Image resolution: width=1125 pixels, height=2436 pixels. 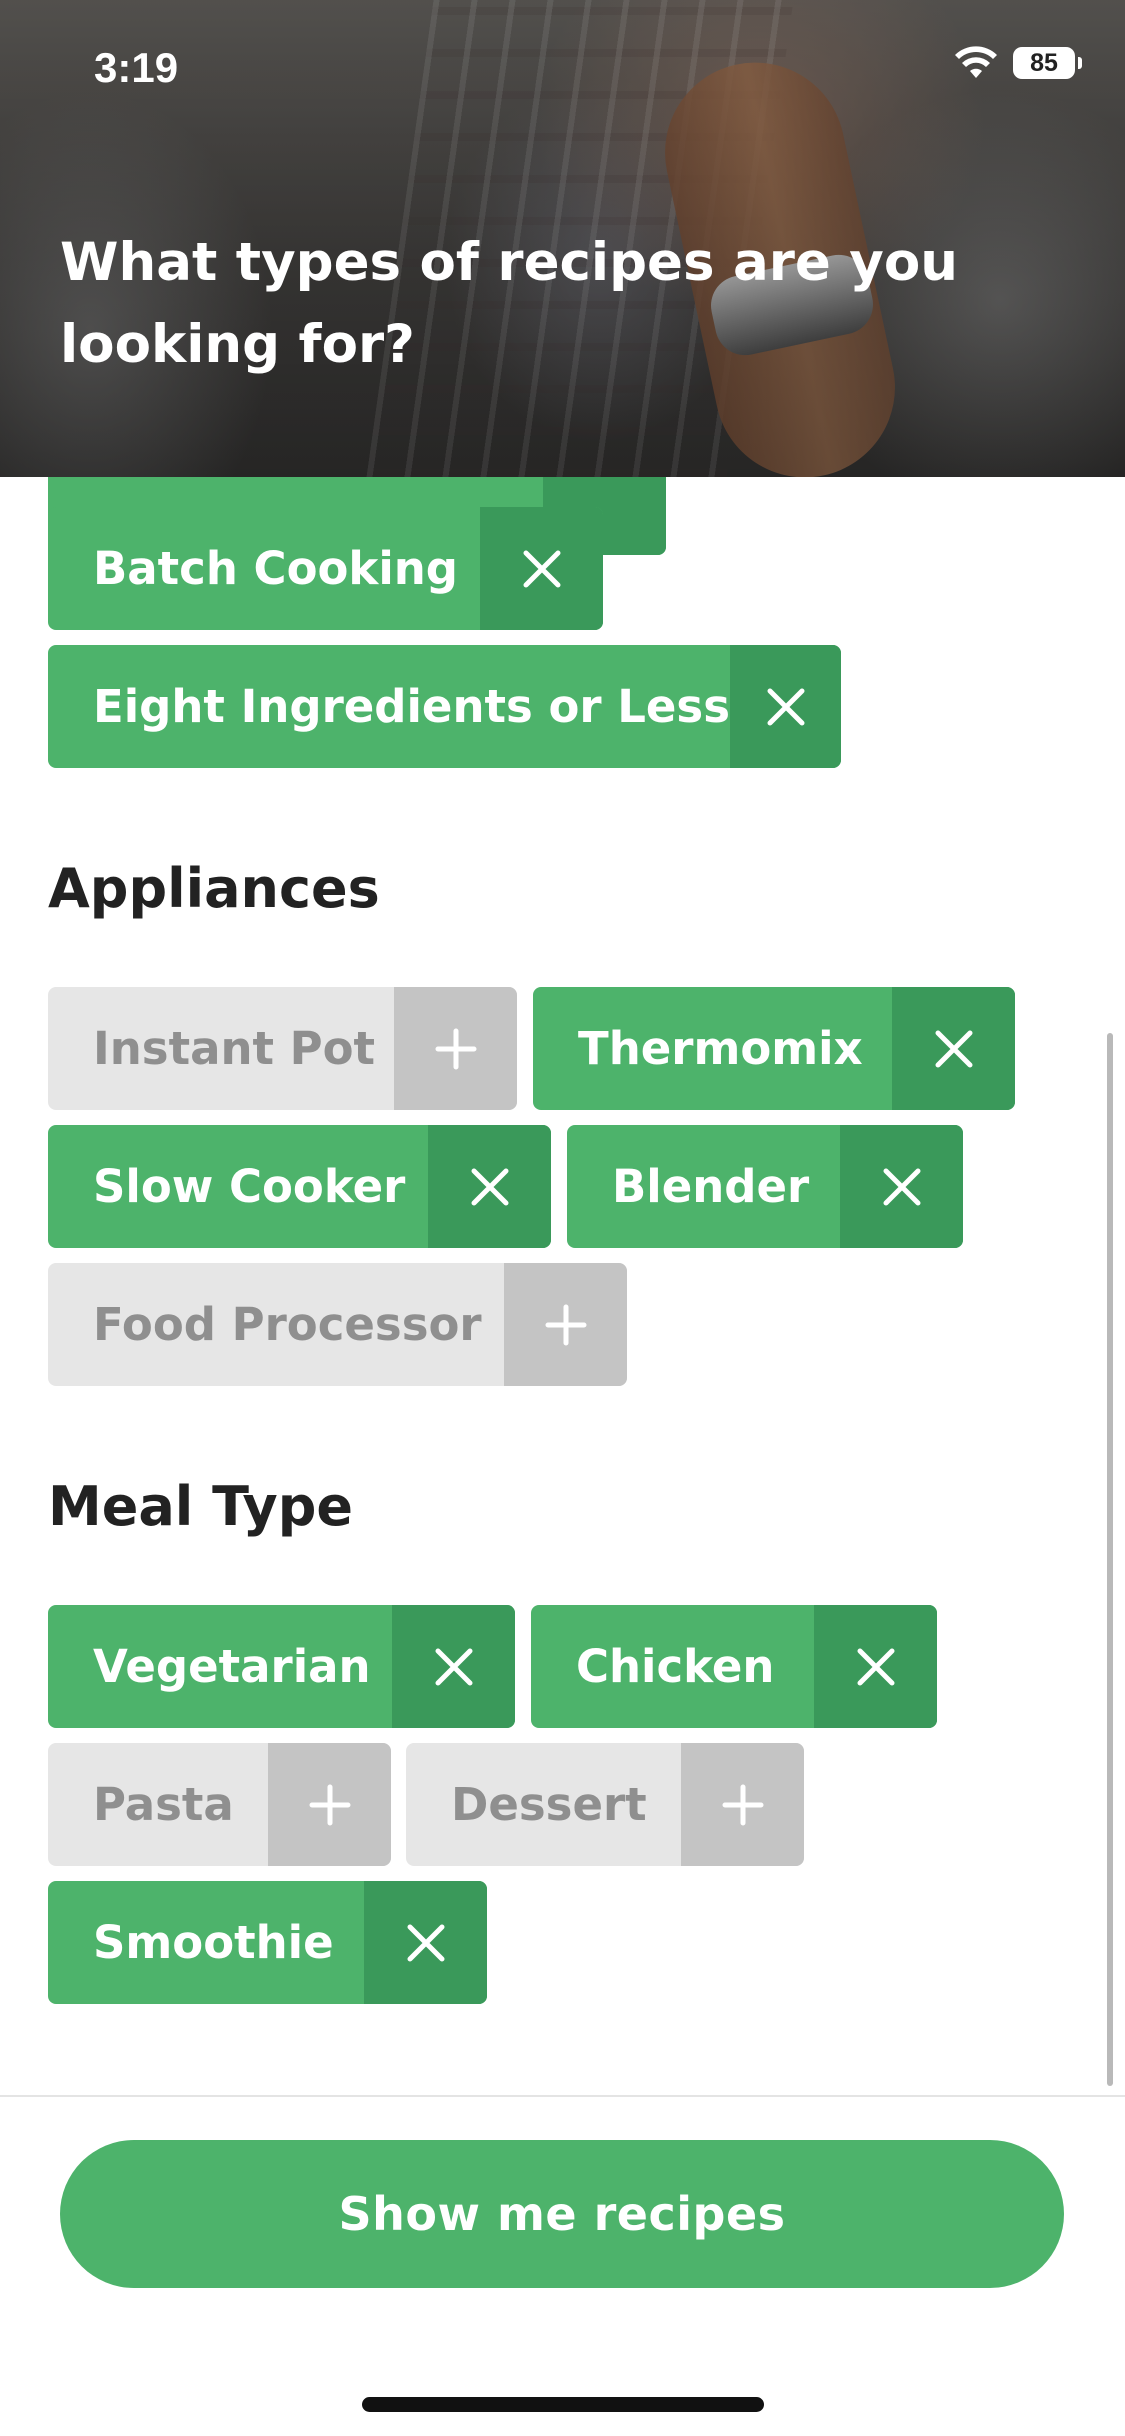 I want to click on chip-label: Chicken, so click(x=675, y=1666).